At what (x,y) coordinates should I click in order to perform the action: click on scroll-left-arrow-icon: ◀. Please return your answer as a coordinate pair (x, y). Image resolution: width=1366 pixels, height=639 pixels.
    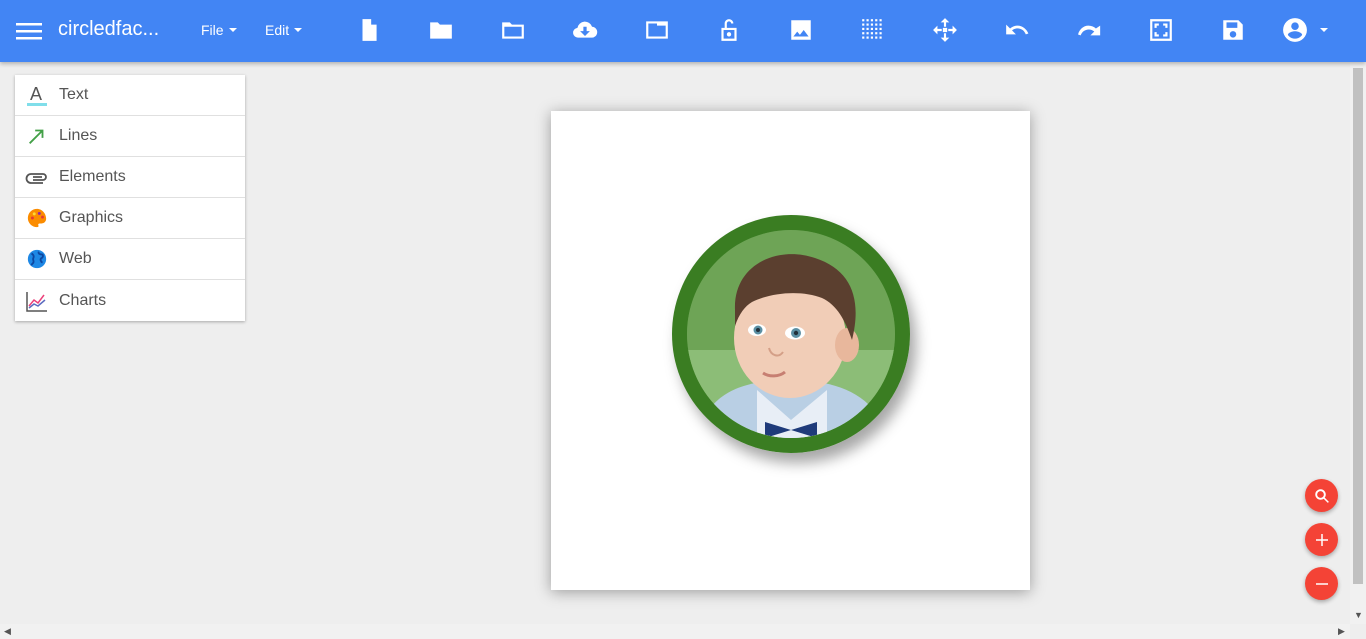
    Looking at the image, I should click on (7, 631).